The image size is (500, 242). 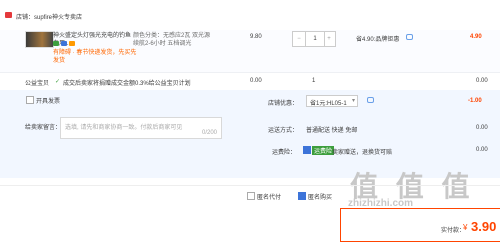 What do you see at coordinates (49, 16) in the screenshot?
I see `shop-name: 店铺：supfire神火专卖店` at bounding box center [49, 16].